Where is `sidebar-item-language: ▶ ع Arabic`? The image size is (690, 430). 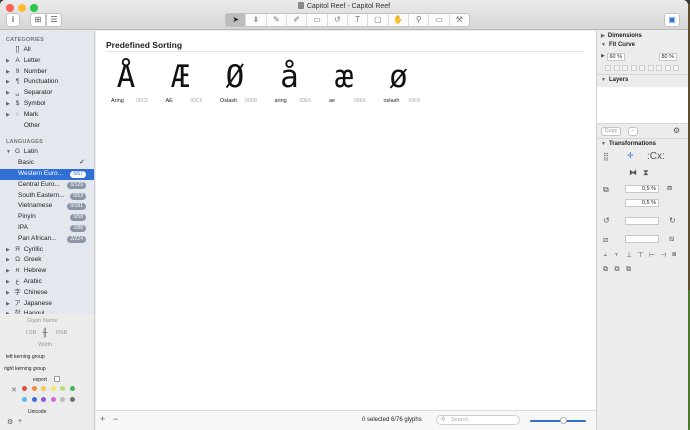
sidebar-item-language: ▶ ع Arabic is located at coordinates (47, 282).